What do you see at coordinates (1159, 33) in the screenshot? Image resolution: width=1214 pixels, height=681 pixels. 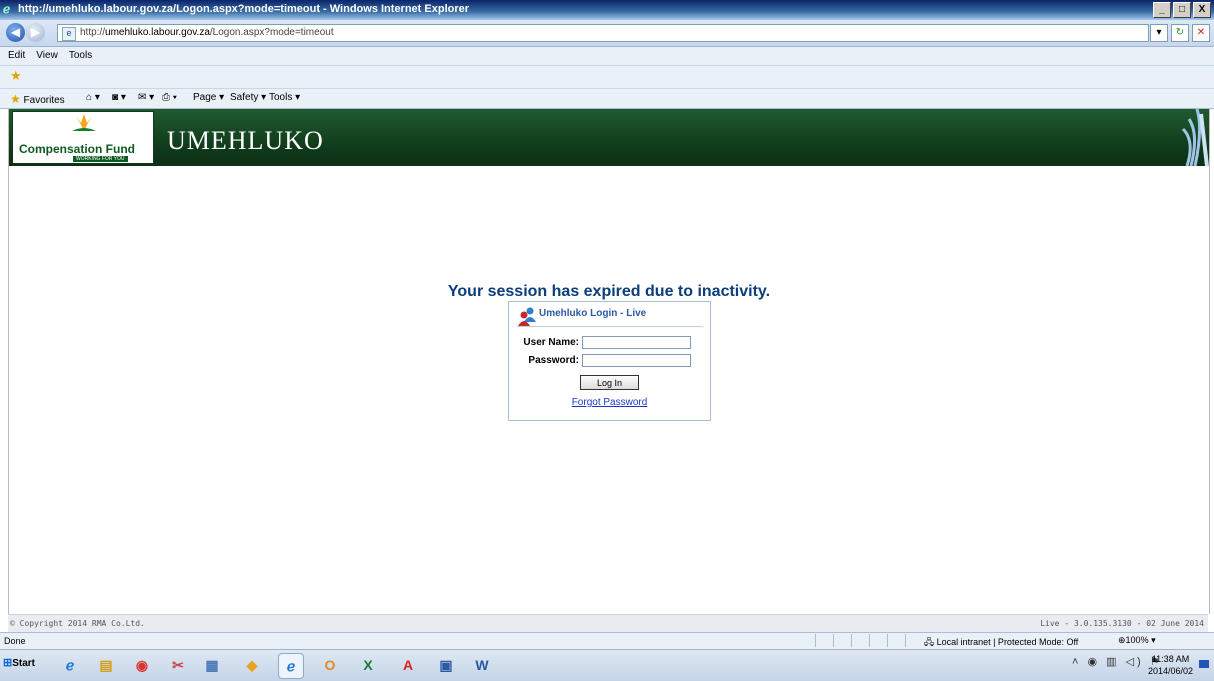 I see `dropdown-icon: ▾` at bounding box center [1159, 33].